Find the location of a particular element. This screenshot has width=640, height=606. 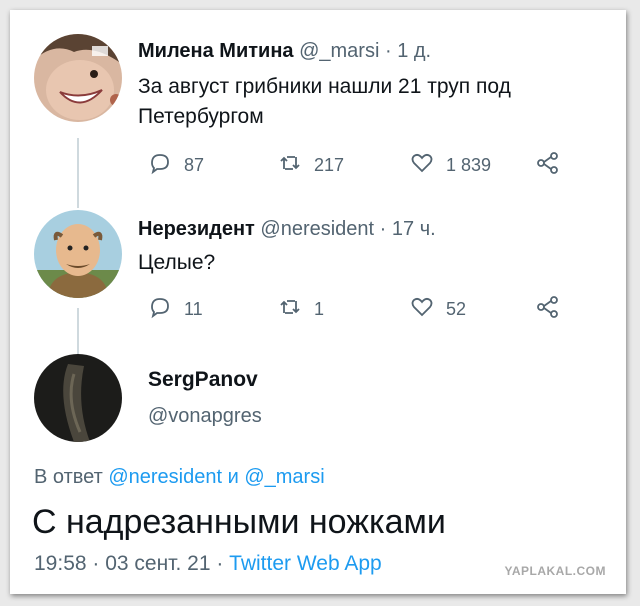

tweet-actions: 87 217 1 839 is located at coordinates (358, 165).